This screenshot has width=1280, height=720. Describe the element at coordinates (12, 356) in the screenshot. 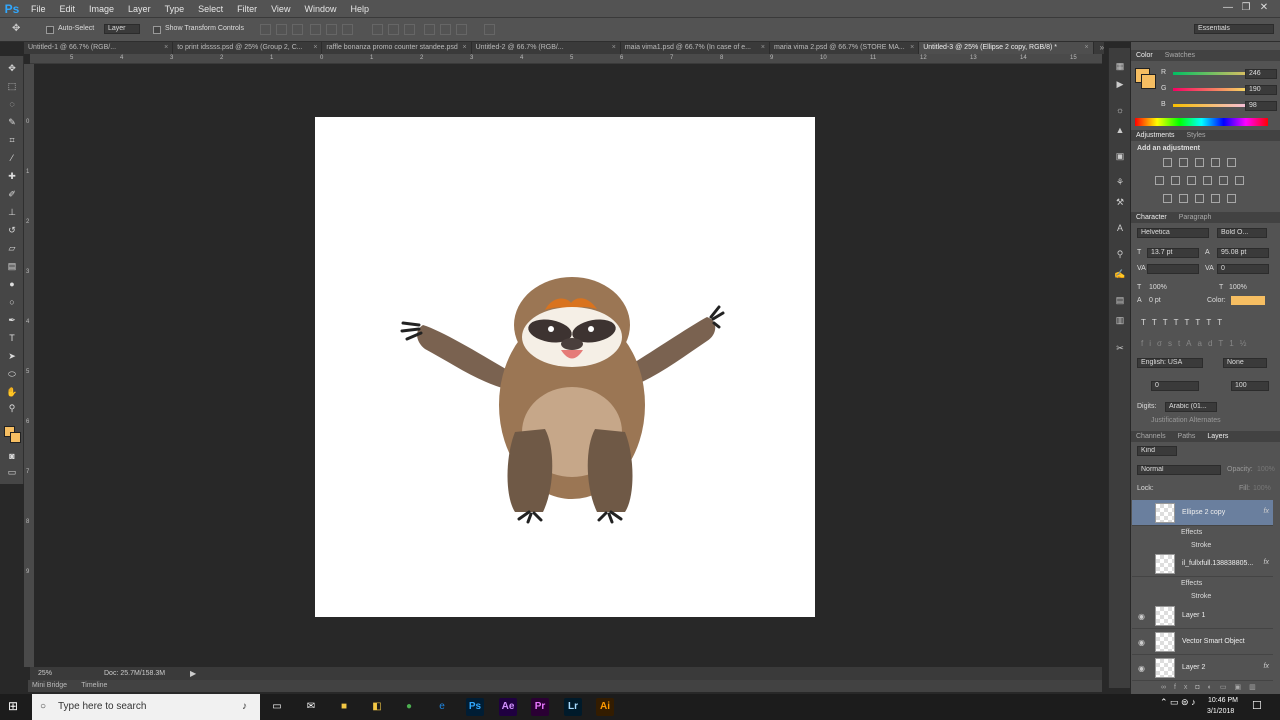

I see `path-select-icon: ➤` at that location.